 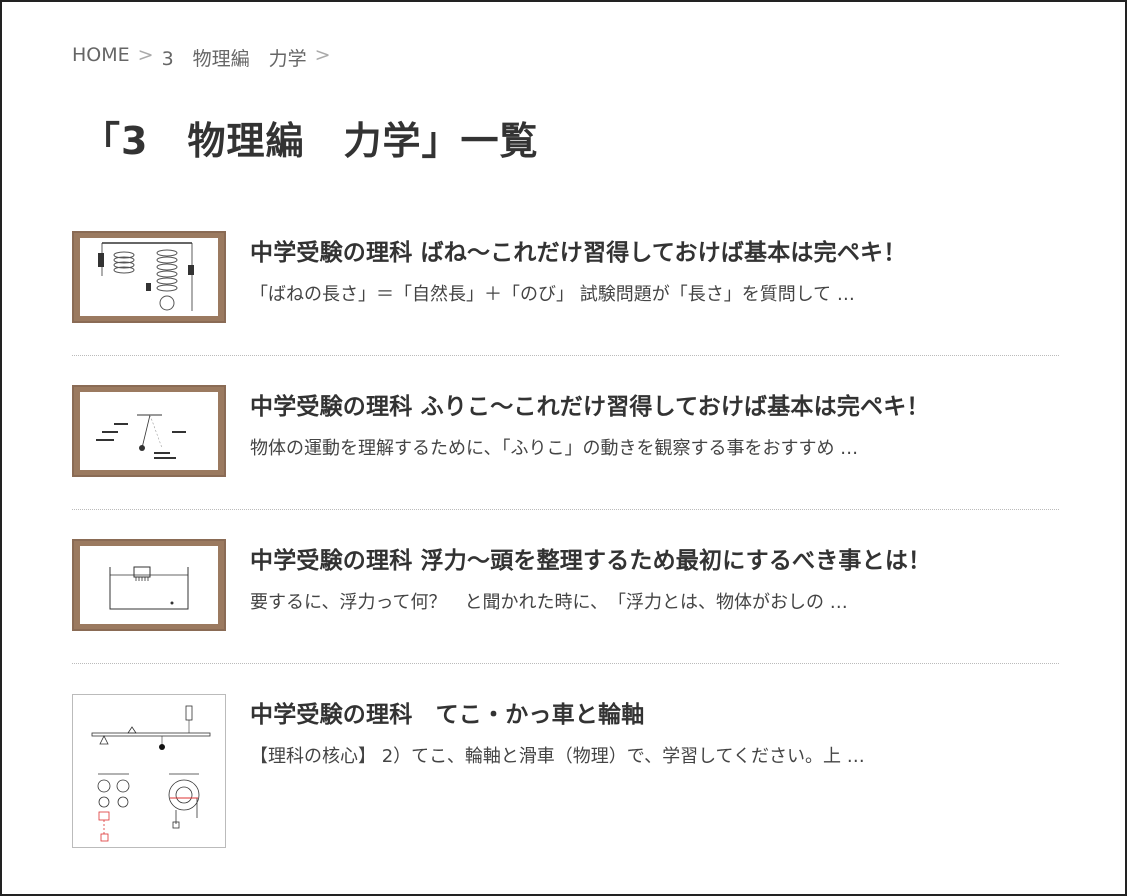 I want to click on pendulum-thumbnail, so click(x=149, y=431).